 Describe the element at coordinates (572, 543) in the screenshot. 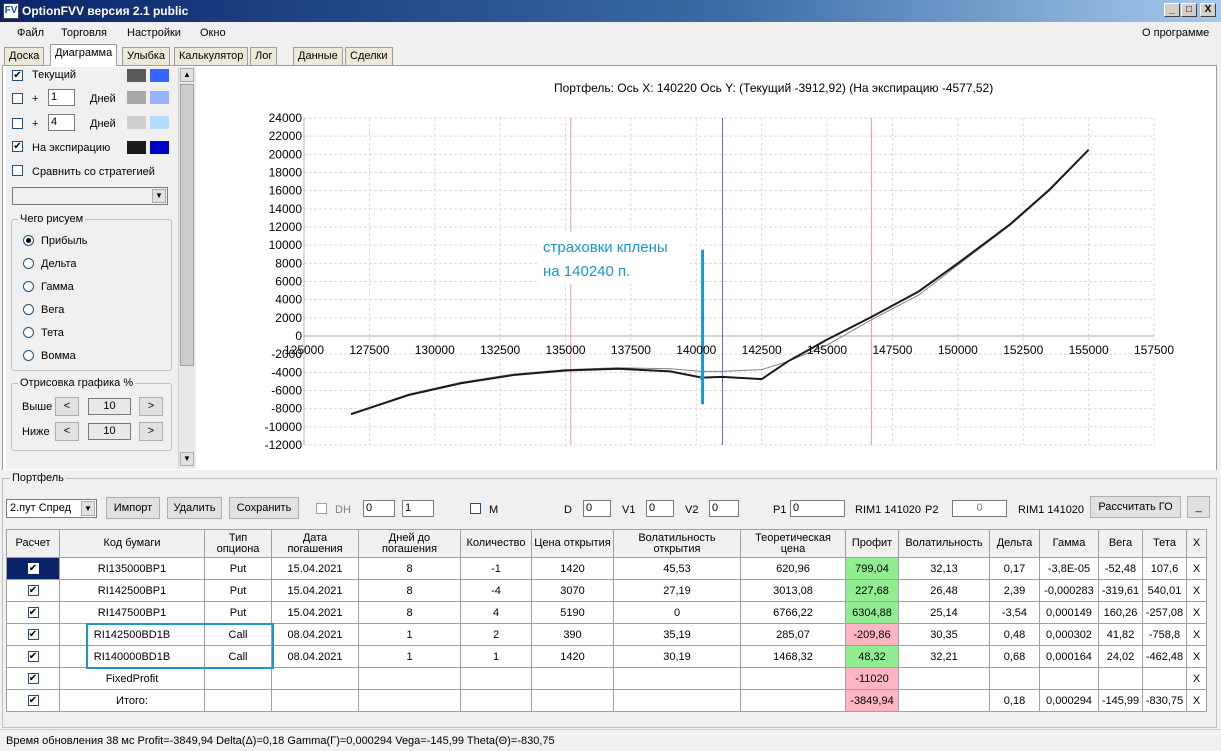

I see `column-header: Цена открытия` at that location.